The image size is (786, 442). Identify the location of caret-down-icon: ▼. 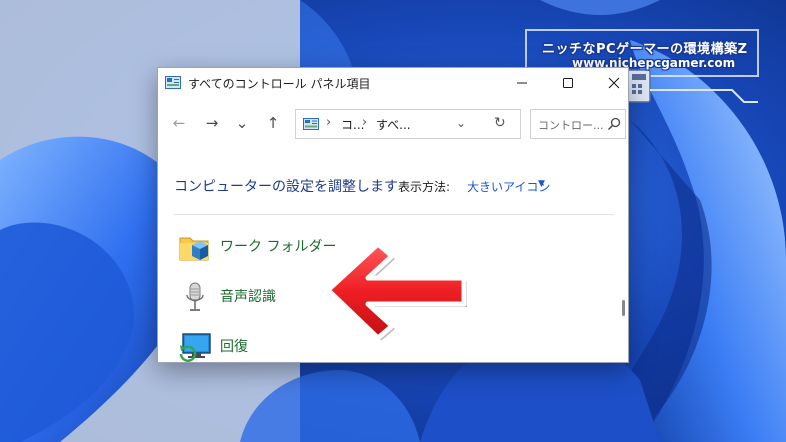
(541, 184).